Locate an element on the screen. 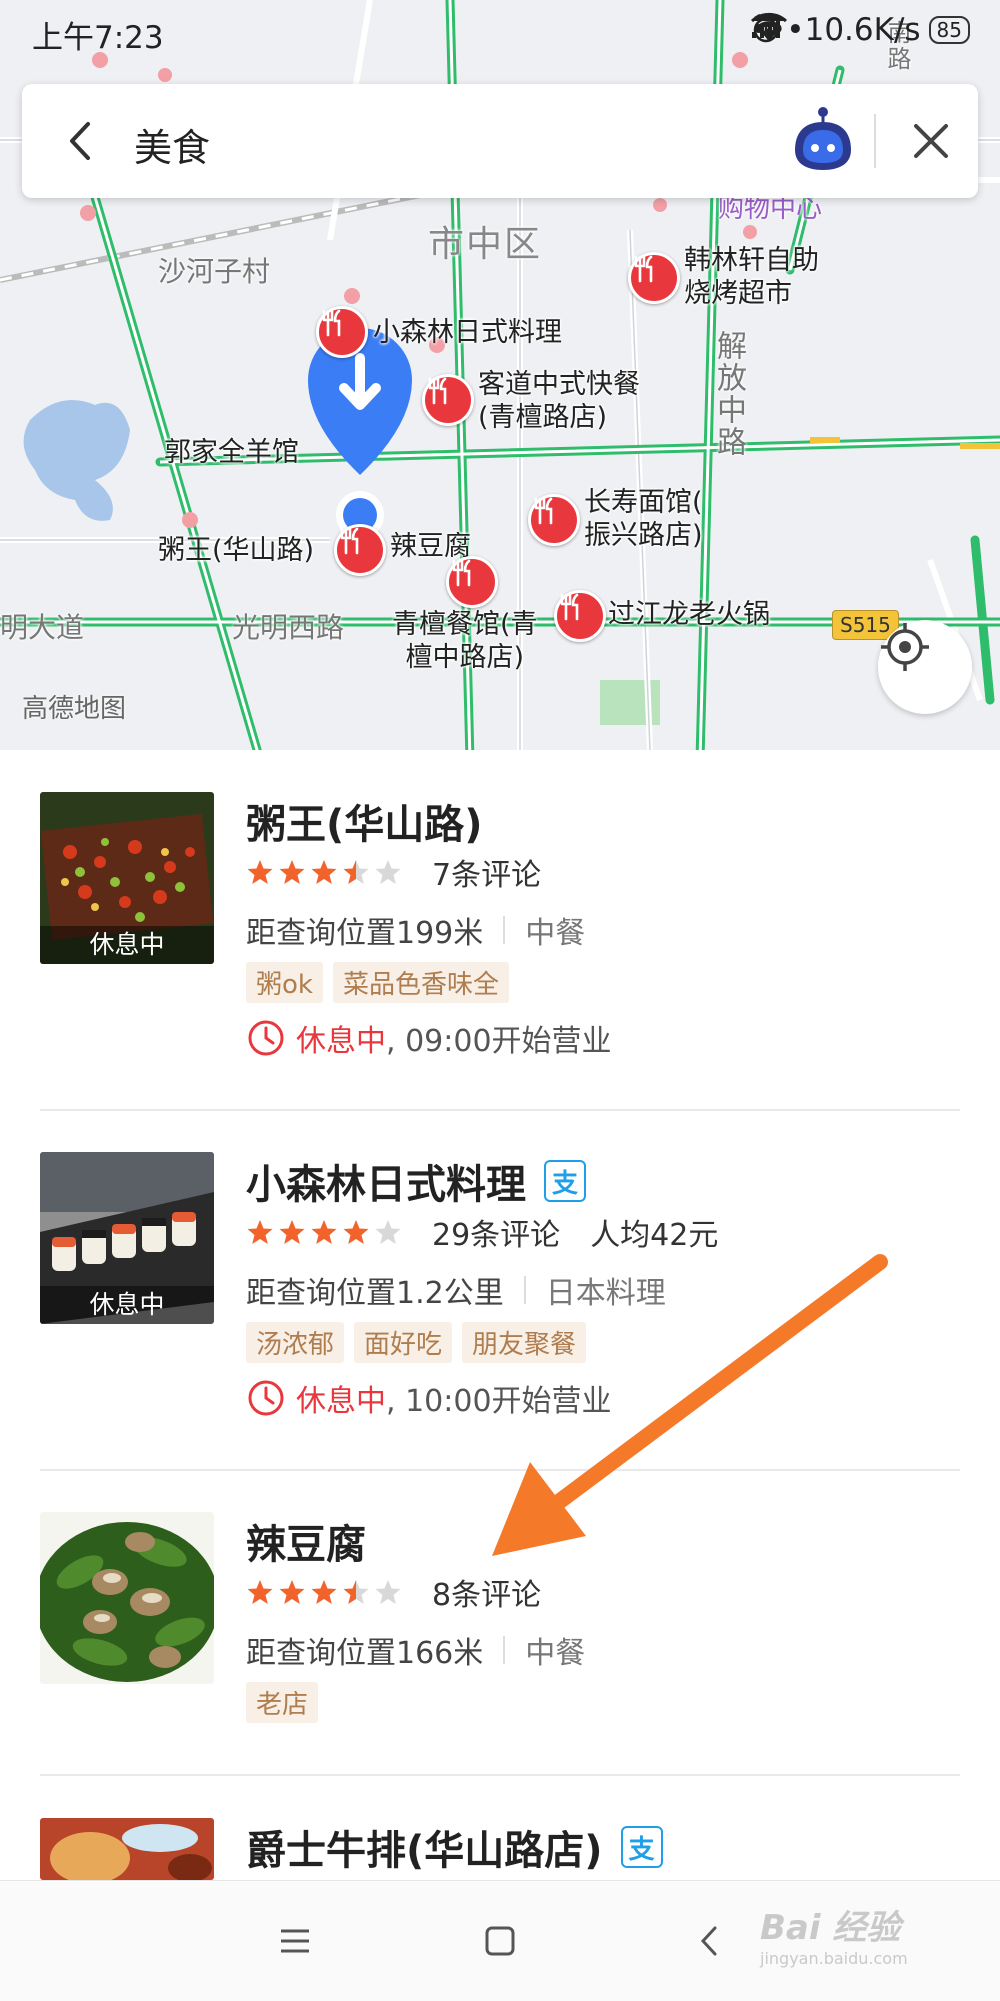 The height and width of the screenshot is (2001, 1000). menu-icon is located at coordinates (295, 1941).